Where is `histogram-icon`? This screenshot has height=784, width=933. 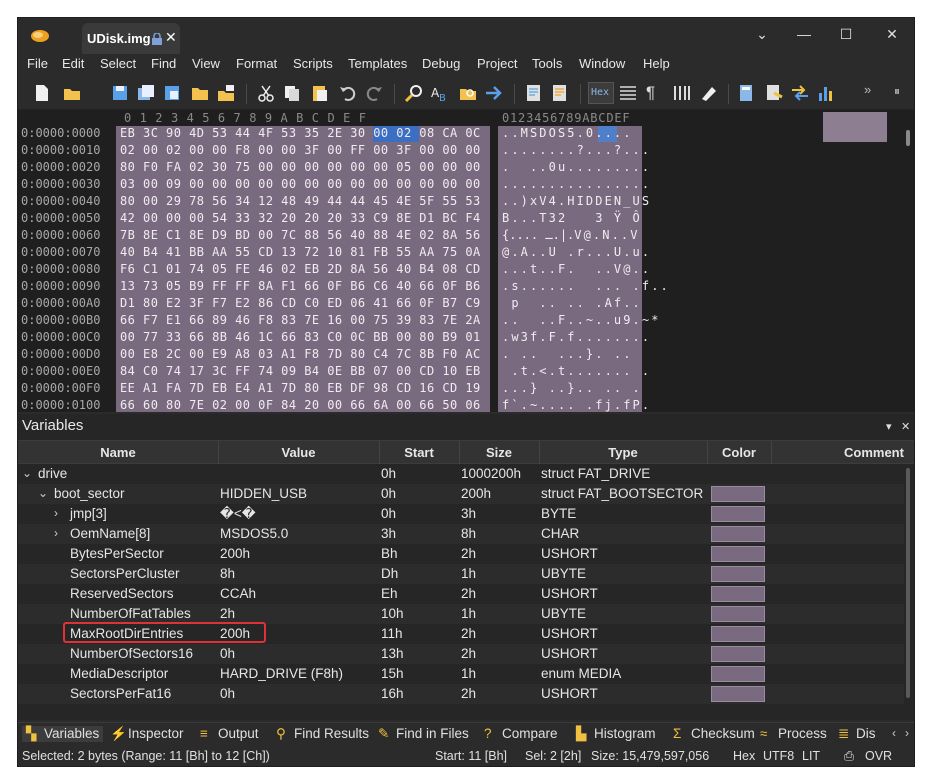
histogram-icon is located at coordinates (826, 93).